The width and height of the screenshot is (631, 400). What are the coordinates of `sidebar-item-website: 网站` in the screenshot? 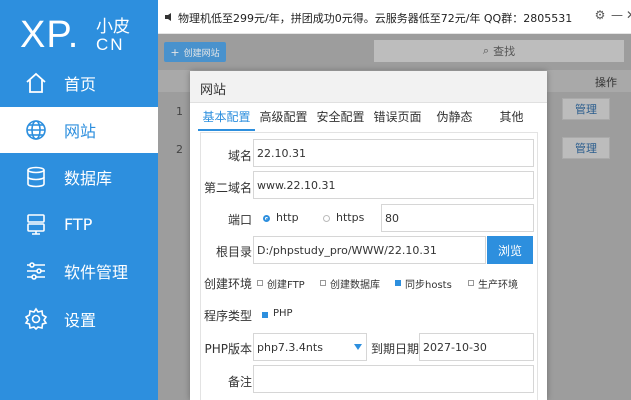 It's located at (79, 130).